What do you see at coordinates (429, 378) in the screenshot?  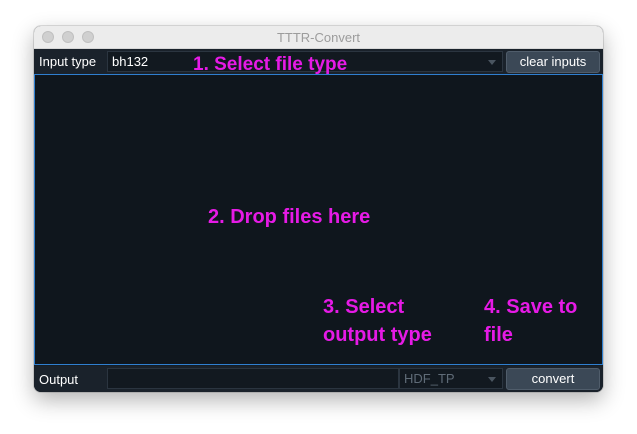 I see `output-type-value: HDF_TP` at bounding box center [429, 378].